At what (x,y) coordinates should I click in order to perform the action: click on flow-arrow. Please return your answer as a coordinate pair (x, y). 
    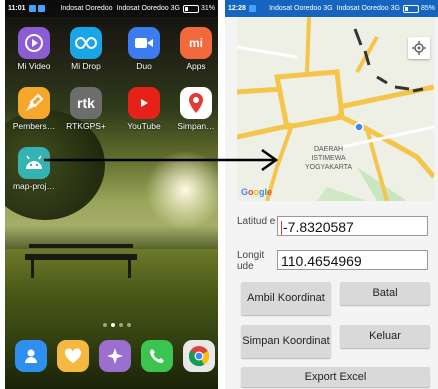
    Looking at the image, I should click on (161, 160).